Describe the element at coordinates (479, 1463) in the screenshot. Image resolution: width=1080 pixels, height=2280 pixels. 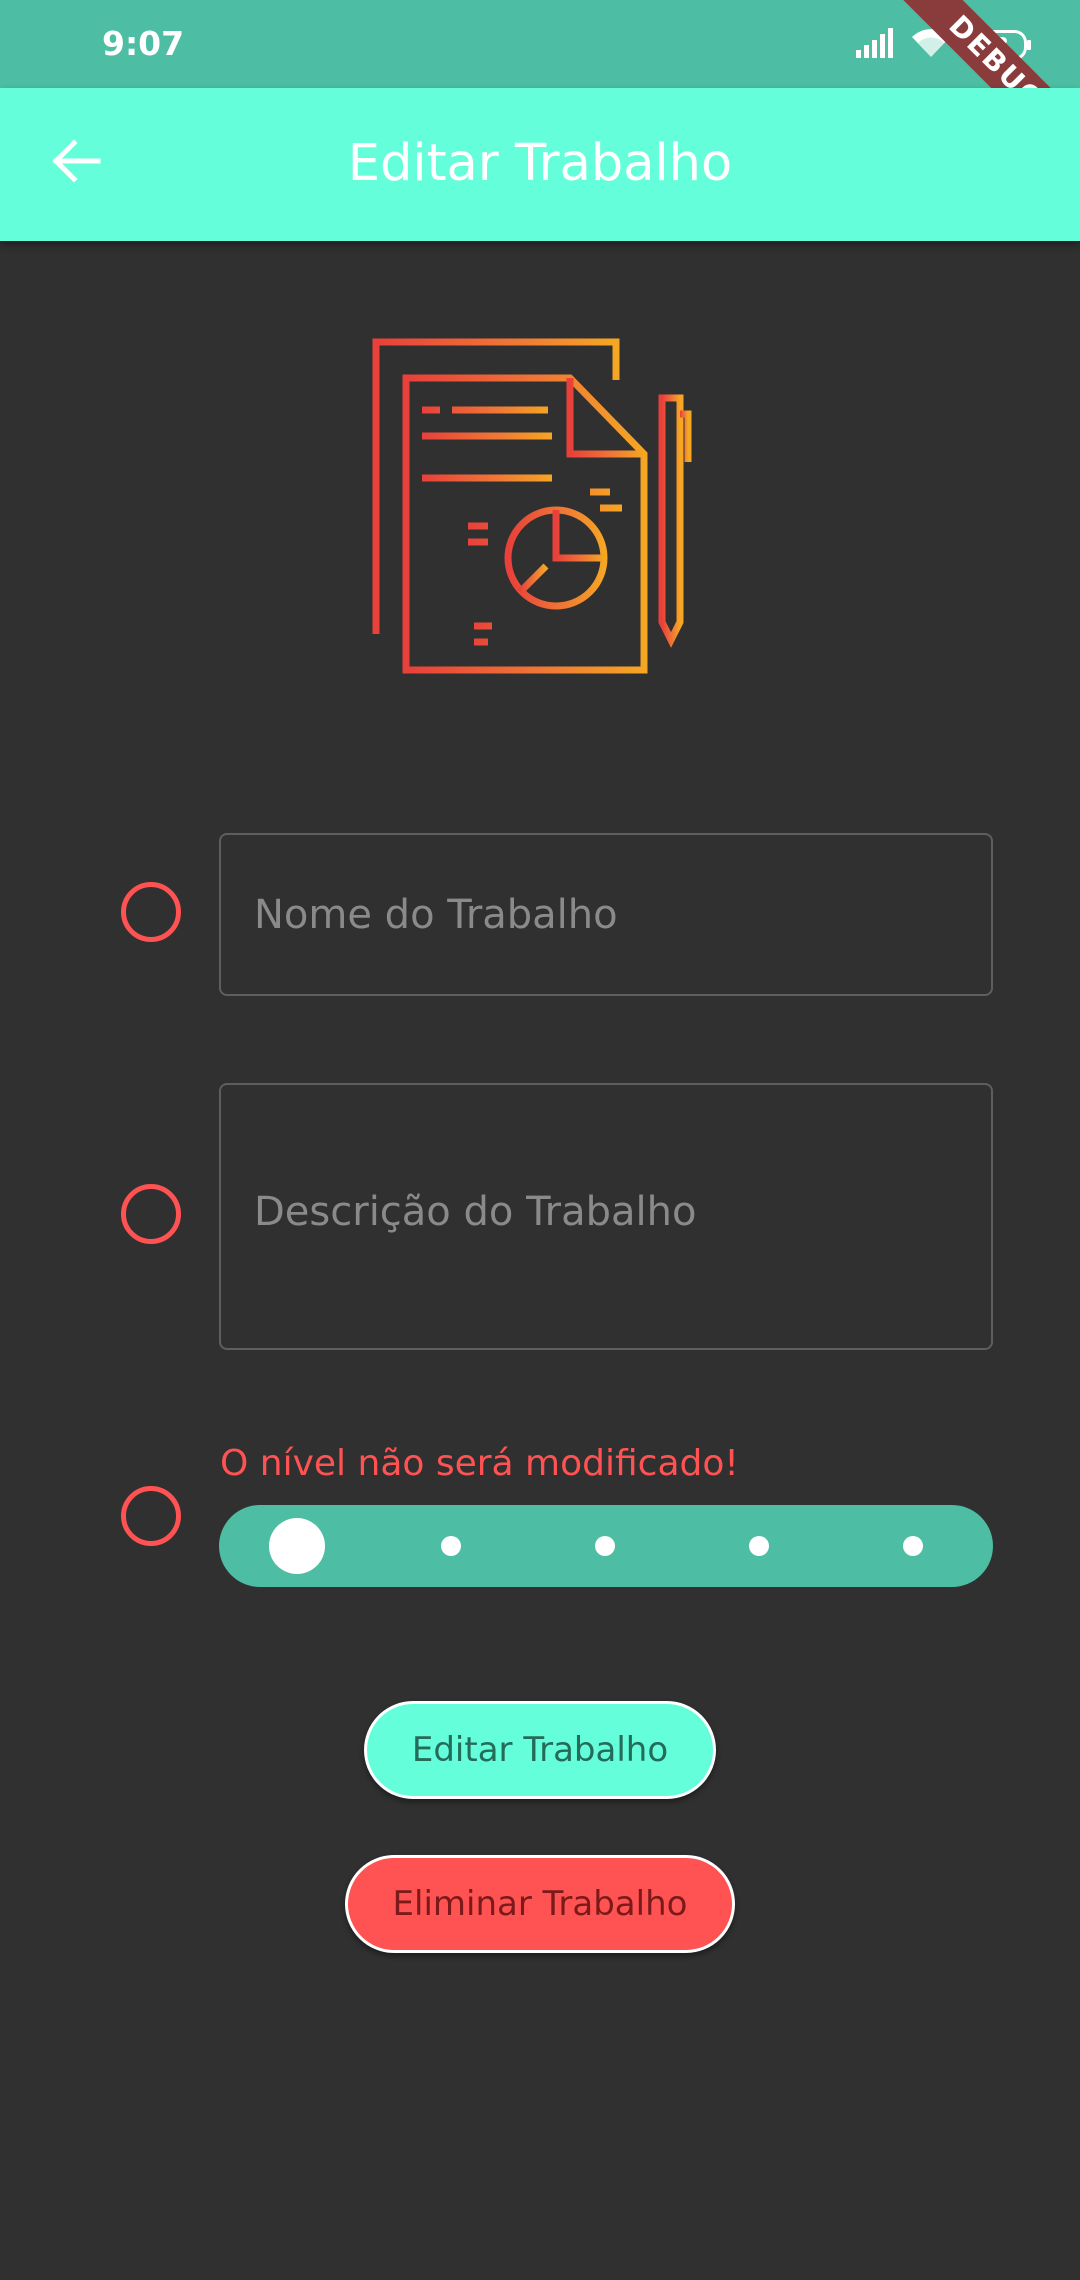
I see `level-warning-text: O nível não será modificado!` at that location.